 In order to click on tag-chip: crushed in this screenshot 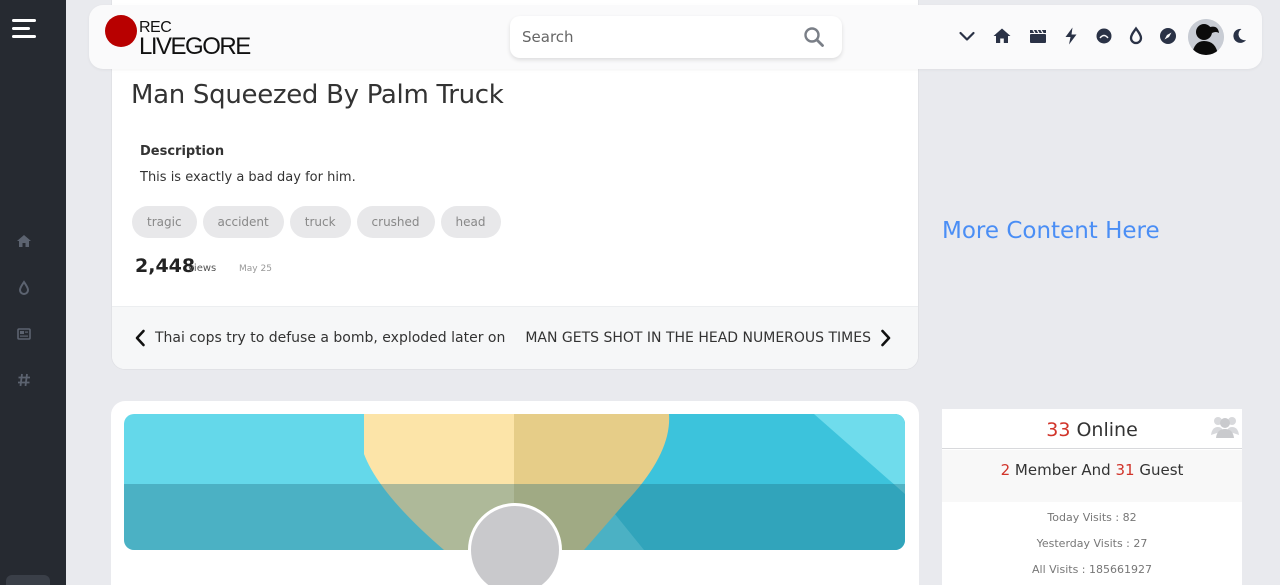, I will do `click(395, 222)`.